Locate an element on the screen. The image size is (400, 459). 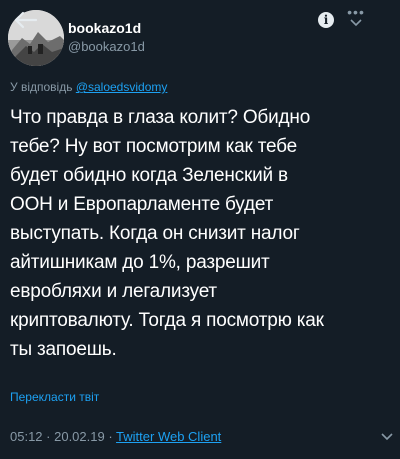
reply-context: У відповідь @saloedsvidomy is located at coordinates (88, 87).